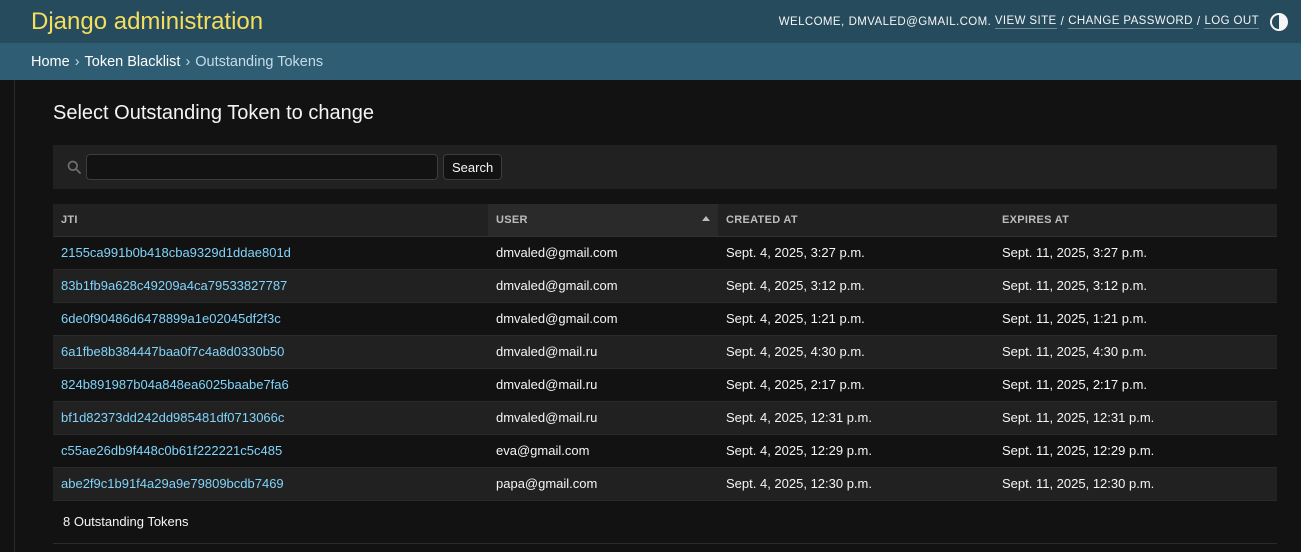 This screenshot has width=1301, height=552. I want to click on created-at-cell: Sept. 4, 2025, 2:17 p.m., so click(856, 385).